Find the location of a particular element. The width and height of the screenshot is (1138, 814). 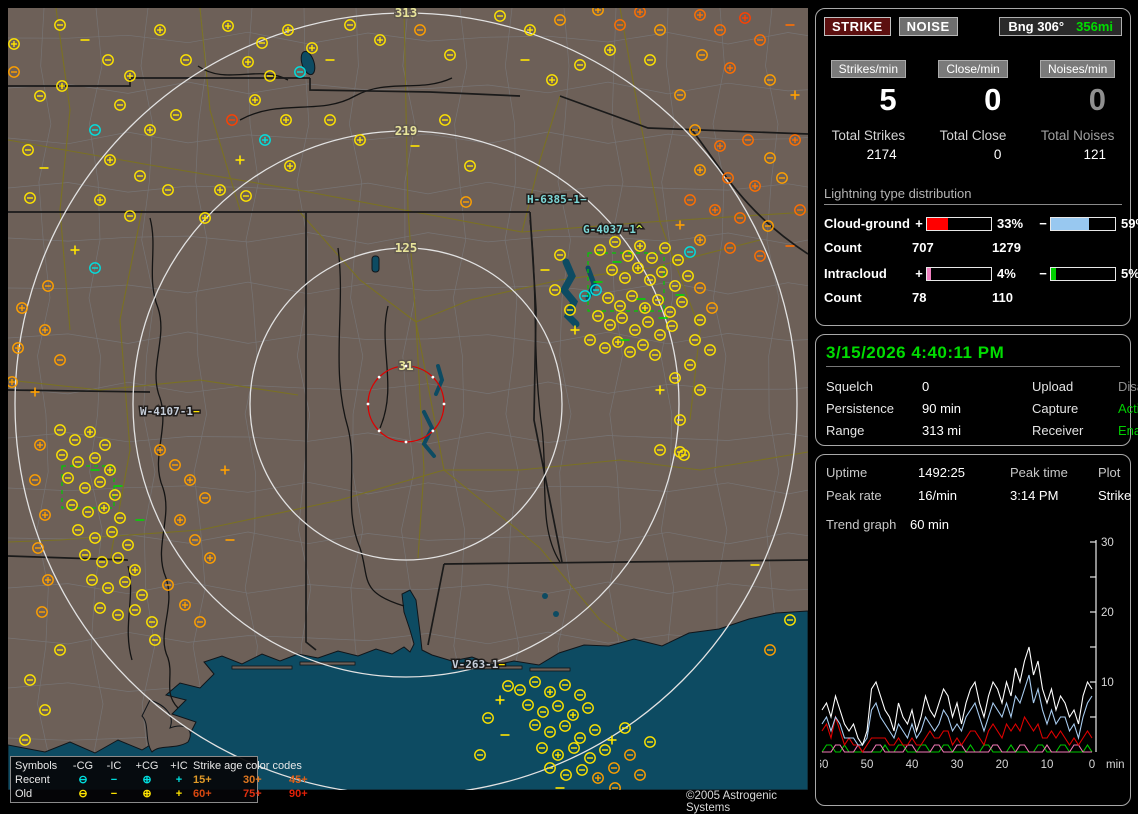

cloud-ground-row: Cloud-ground + 33% − 59% is located at coordinates (981, 223).